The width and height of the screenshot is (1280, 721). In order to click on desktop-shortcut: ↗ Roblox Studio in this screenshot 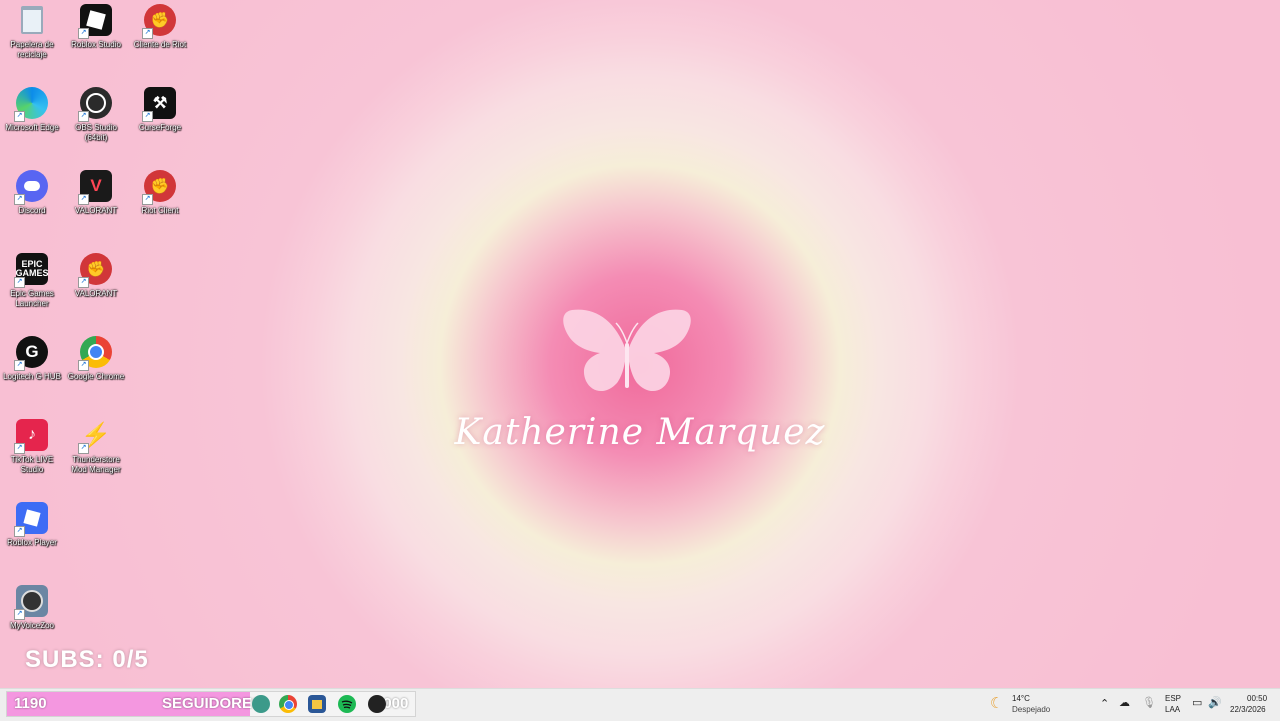, I will do `click(96, 27)`.